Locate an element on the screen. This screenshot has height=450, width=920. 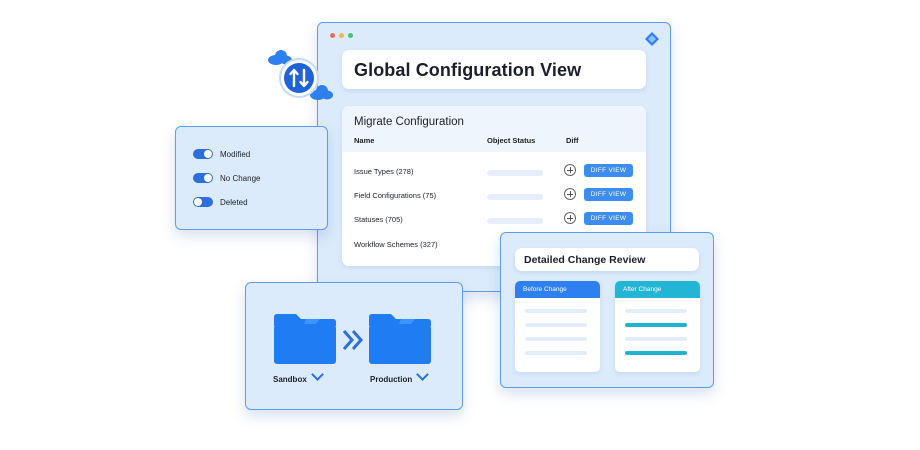
sandbox-label: Sandbox is located at coordinates (290, 379).